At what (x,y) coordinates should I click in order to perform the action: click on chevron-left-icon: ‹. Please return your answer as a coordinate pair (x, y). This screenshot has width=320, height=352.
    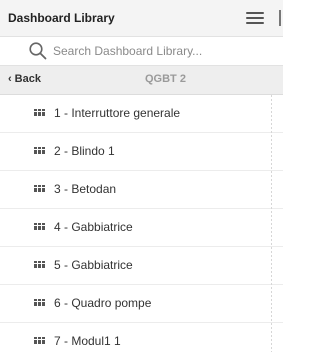
    Looking at the image, I should click on (10, 79).